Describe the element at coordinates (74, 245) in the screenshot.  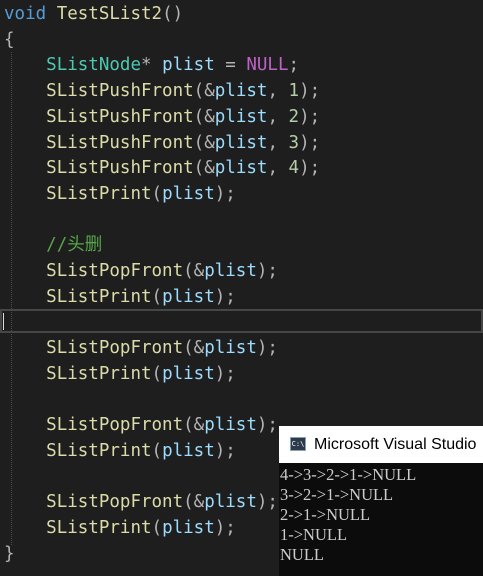
I see `code-token: //头删` at that location.